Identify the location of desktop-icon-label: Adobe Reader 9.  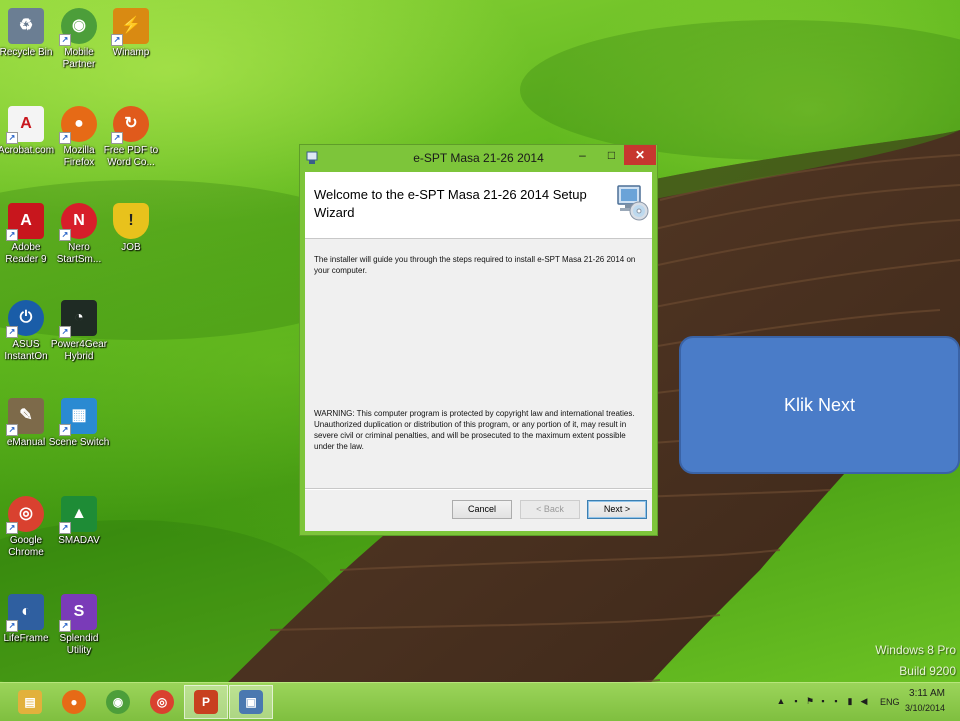
(26, 253).